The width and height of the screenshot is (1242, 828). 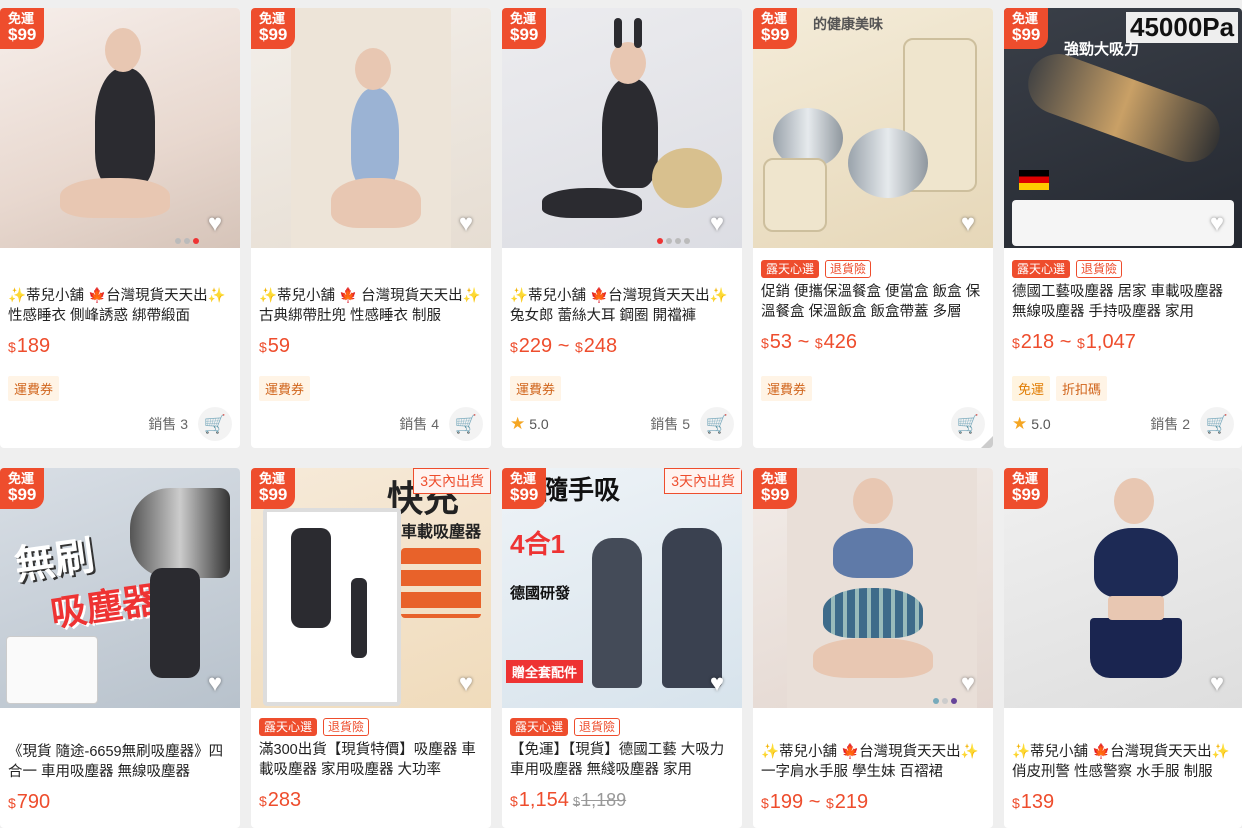 What do you see at coordinates (29, 802) in the screenshot?
I see `product-price: $790` at bounding box center [29, 802].